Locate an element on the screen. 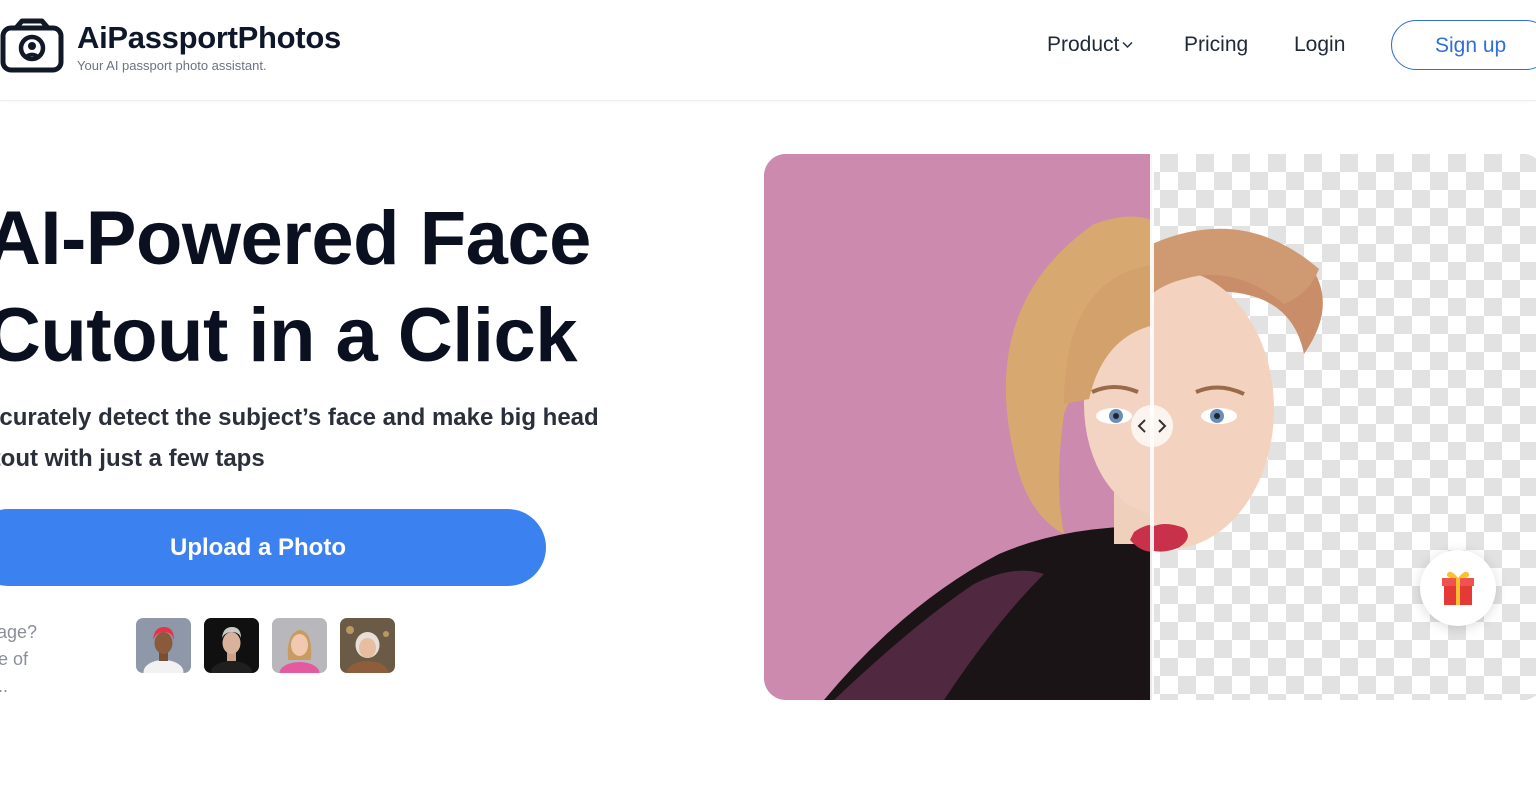 The image size is (1536, 788). sample-photo-red-hair is located at coordinates (163, 645).